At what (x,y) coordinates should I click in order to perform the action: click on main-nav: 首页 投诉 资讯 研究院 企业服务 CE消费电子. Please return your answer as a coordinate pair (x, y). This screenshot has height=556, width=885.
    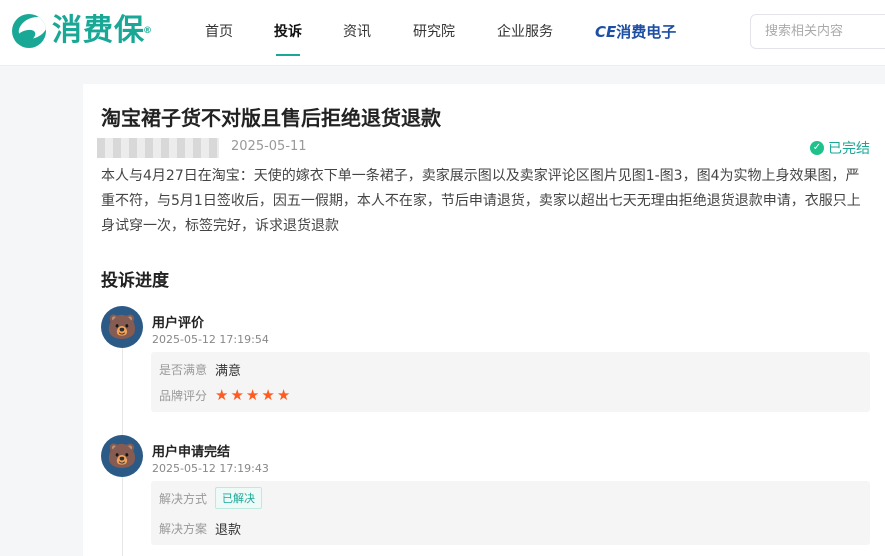
    Looking at the image, I should click on (440, 33).